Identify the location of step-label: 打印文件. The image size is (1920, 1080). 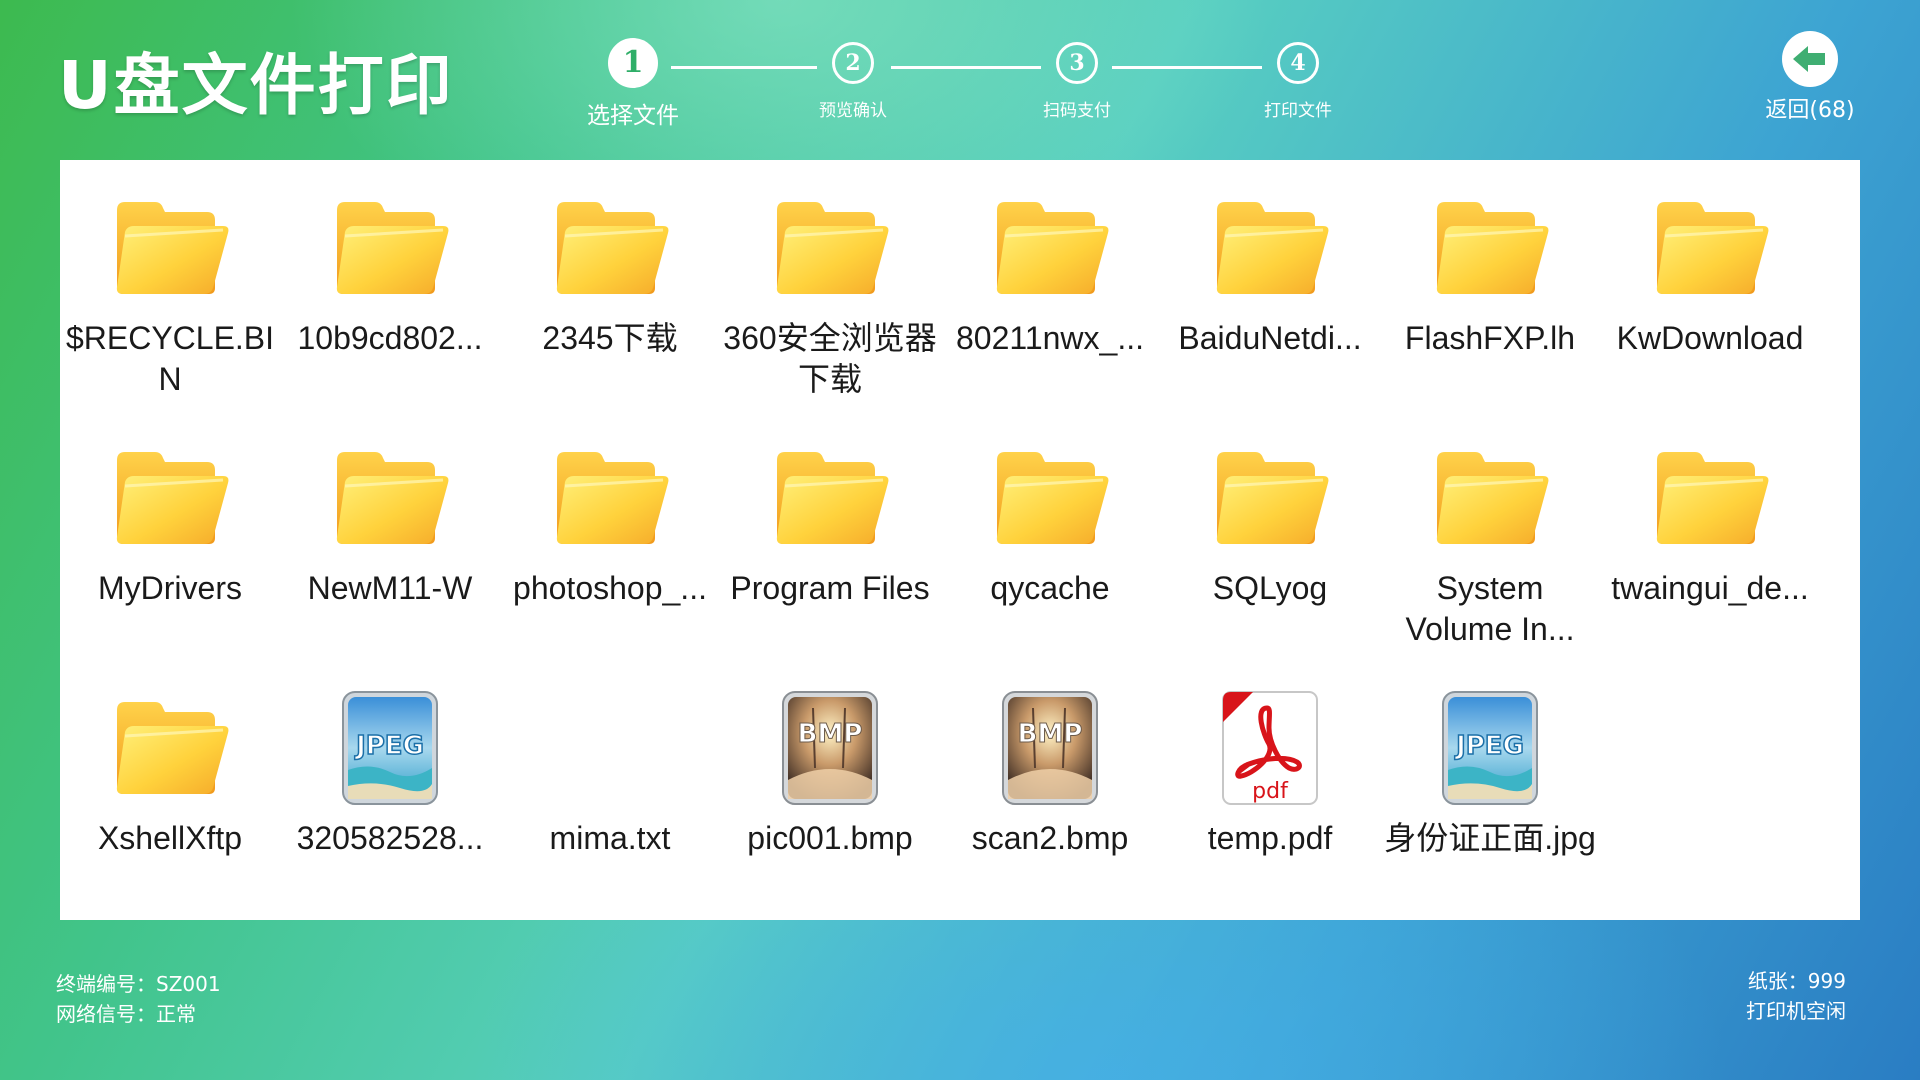
(1298, 111).